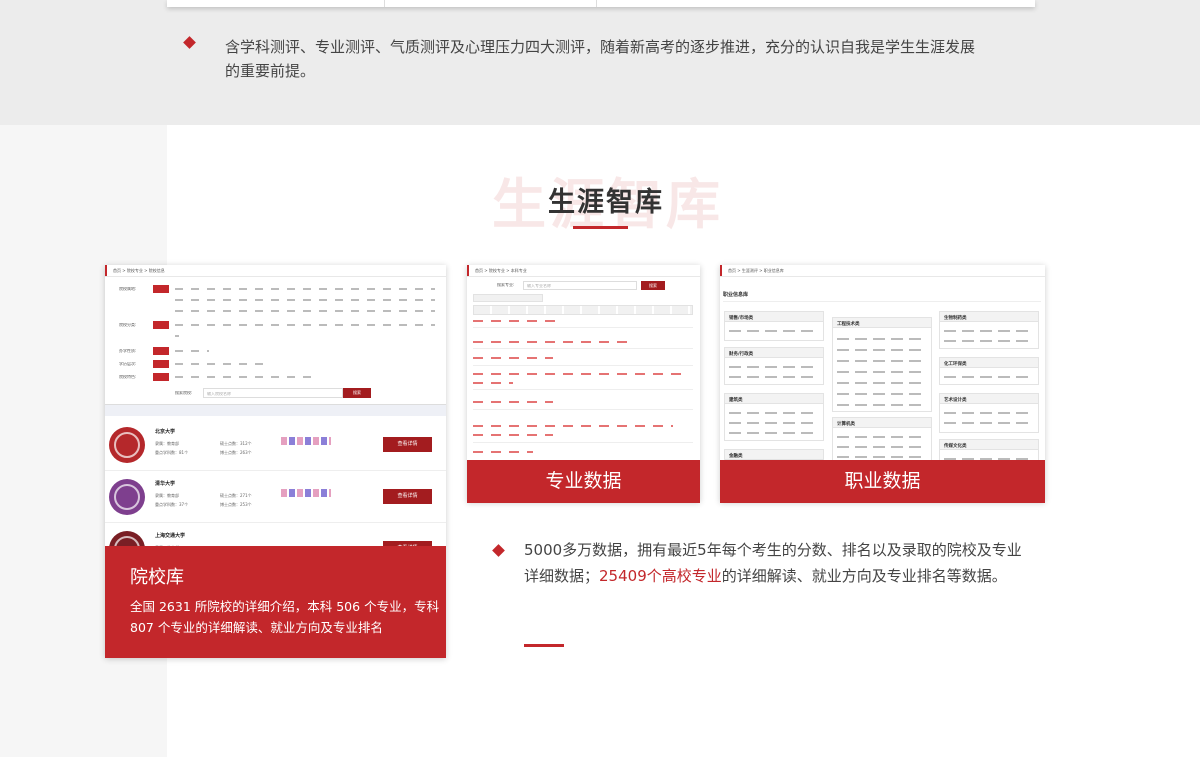 Image resolution: width=1200 pixels, height=757 pixels. Describe the element at coordinates (279, 336) in the screenshot. I see `filter-row-category-cont` at that location.